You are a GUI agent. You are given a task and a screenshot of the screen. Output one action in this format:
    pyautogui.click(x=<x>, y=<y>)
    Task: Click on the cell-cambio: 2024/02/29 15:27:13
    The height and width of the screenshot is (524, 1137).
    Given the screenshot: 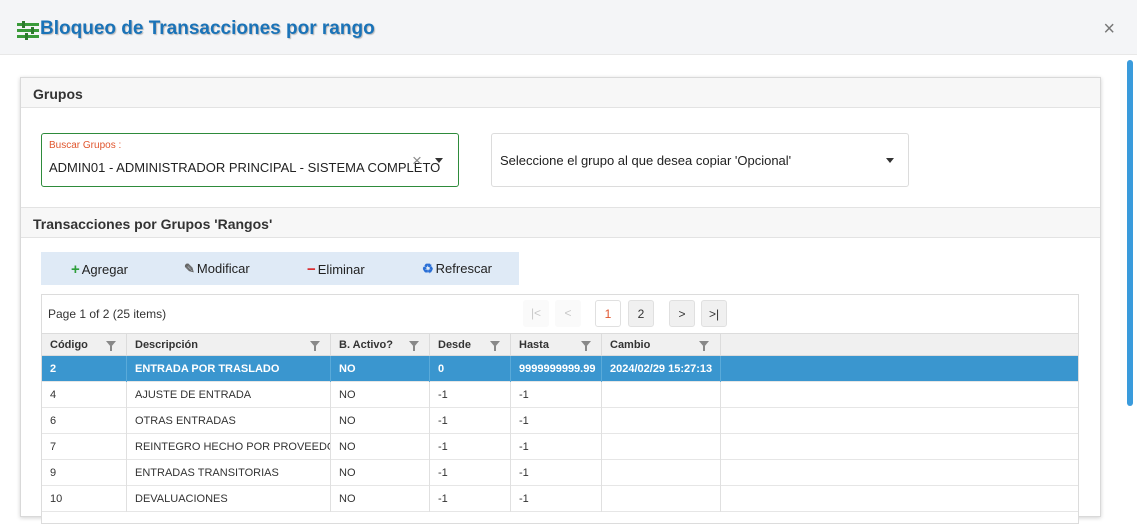 What is the action you would take?
    pyautogui.click(x=661, y=369)
    